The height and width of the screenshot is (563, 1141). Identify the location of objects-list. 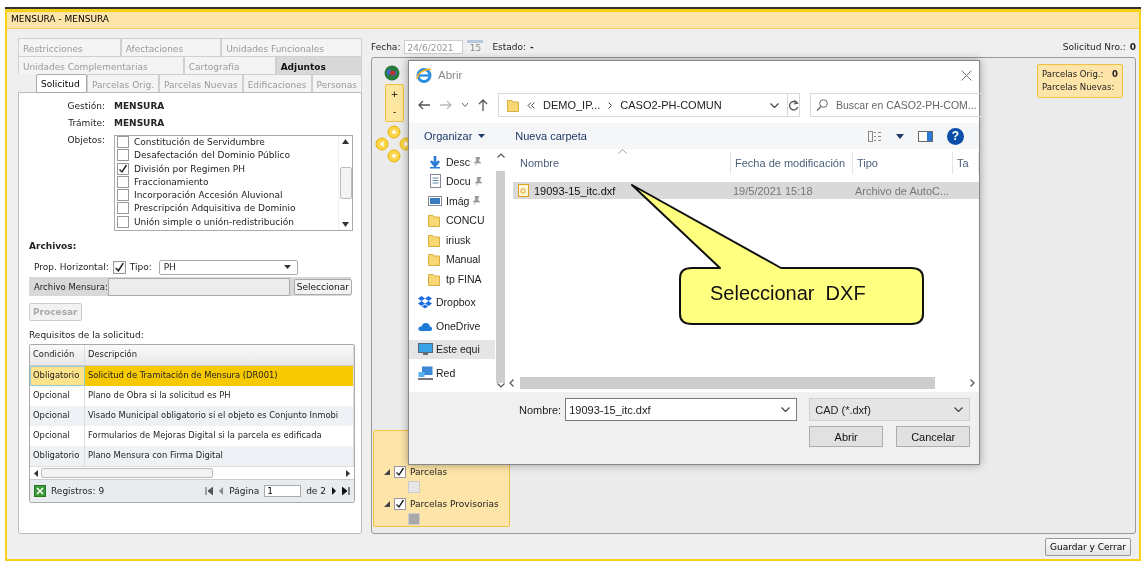
(233, 183).